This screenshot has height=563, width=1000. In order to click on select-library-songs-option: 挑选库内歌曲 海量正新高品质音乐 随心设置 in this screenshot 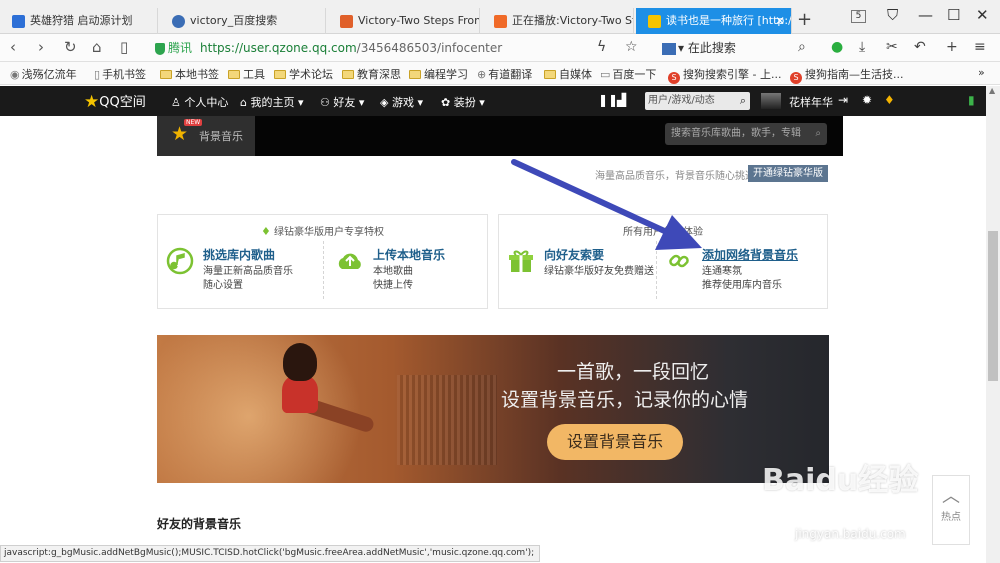, I will do `click(237, 272)`.